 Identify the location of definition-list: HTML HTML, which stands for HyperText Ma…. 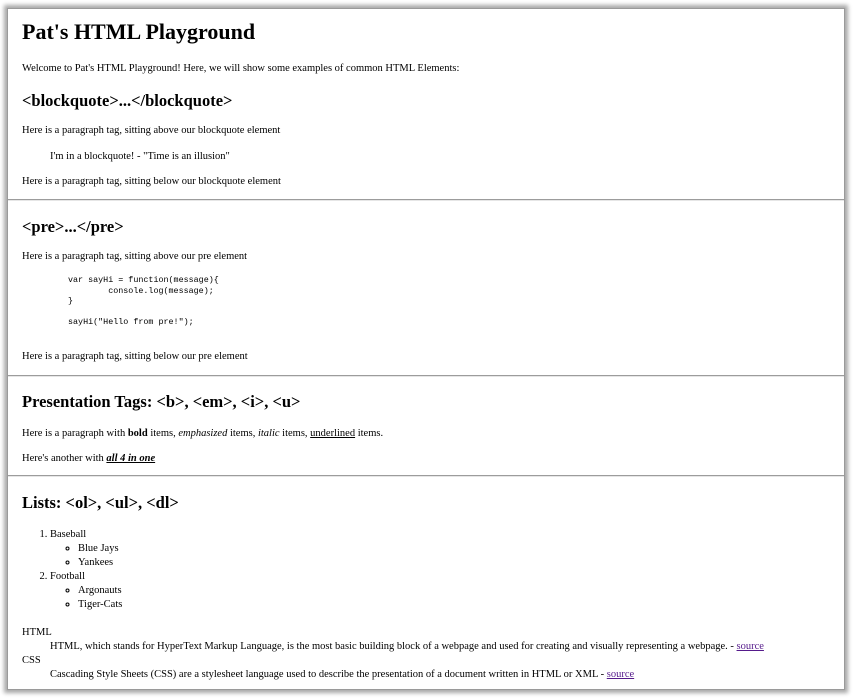
(393, 654).